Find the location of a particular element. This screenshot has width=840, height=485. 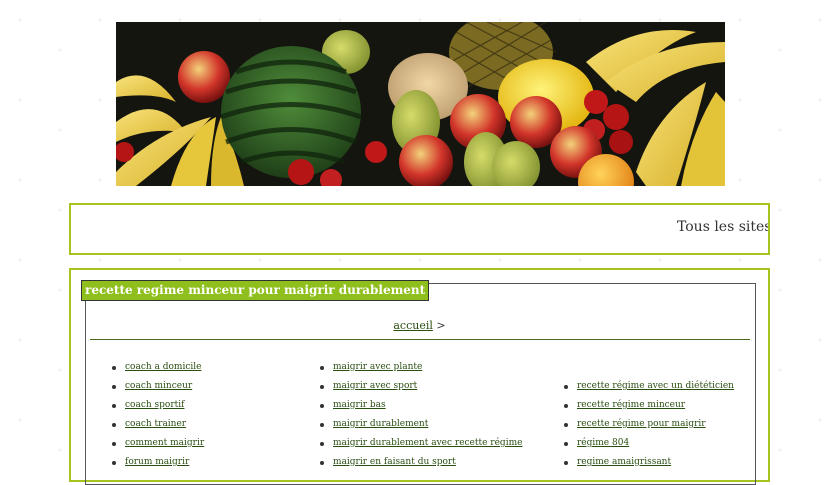

link-coach-sportif: coach sportif is located at coordinates (154, 405).